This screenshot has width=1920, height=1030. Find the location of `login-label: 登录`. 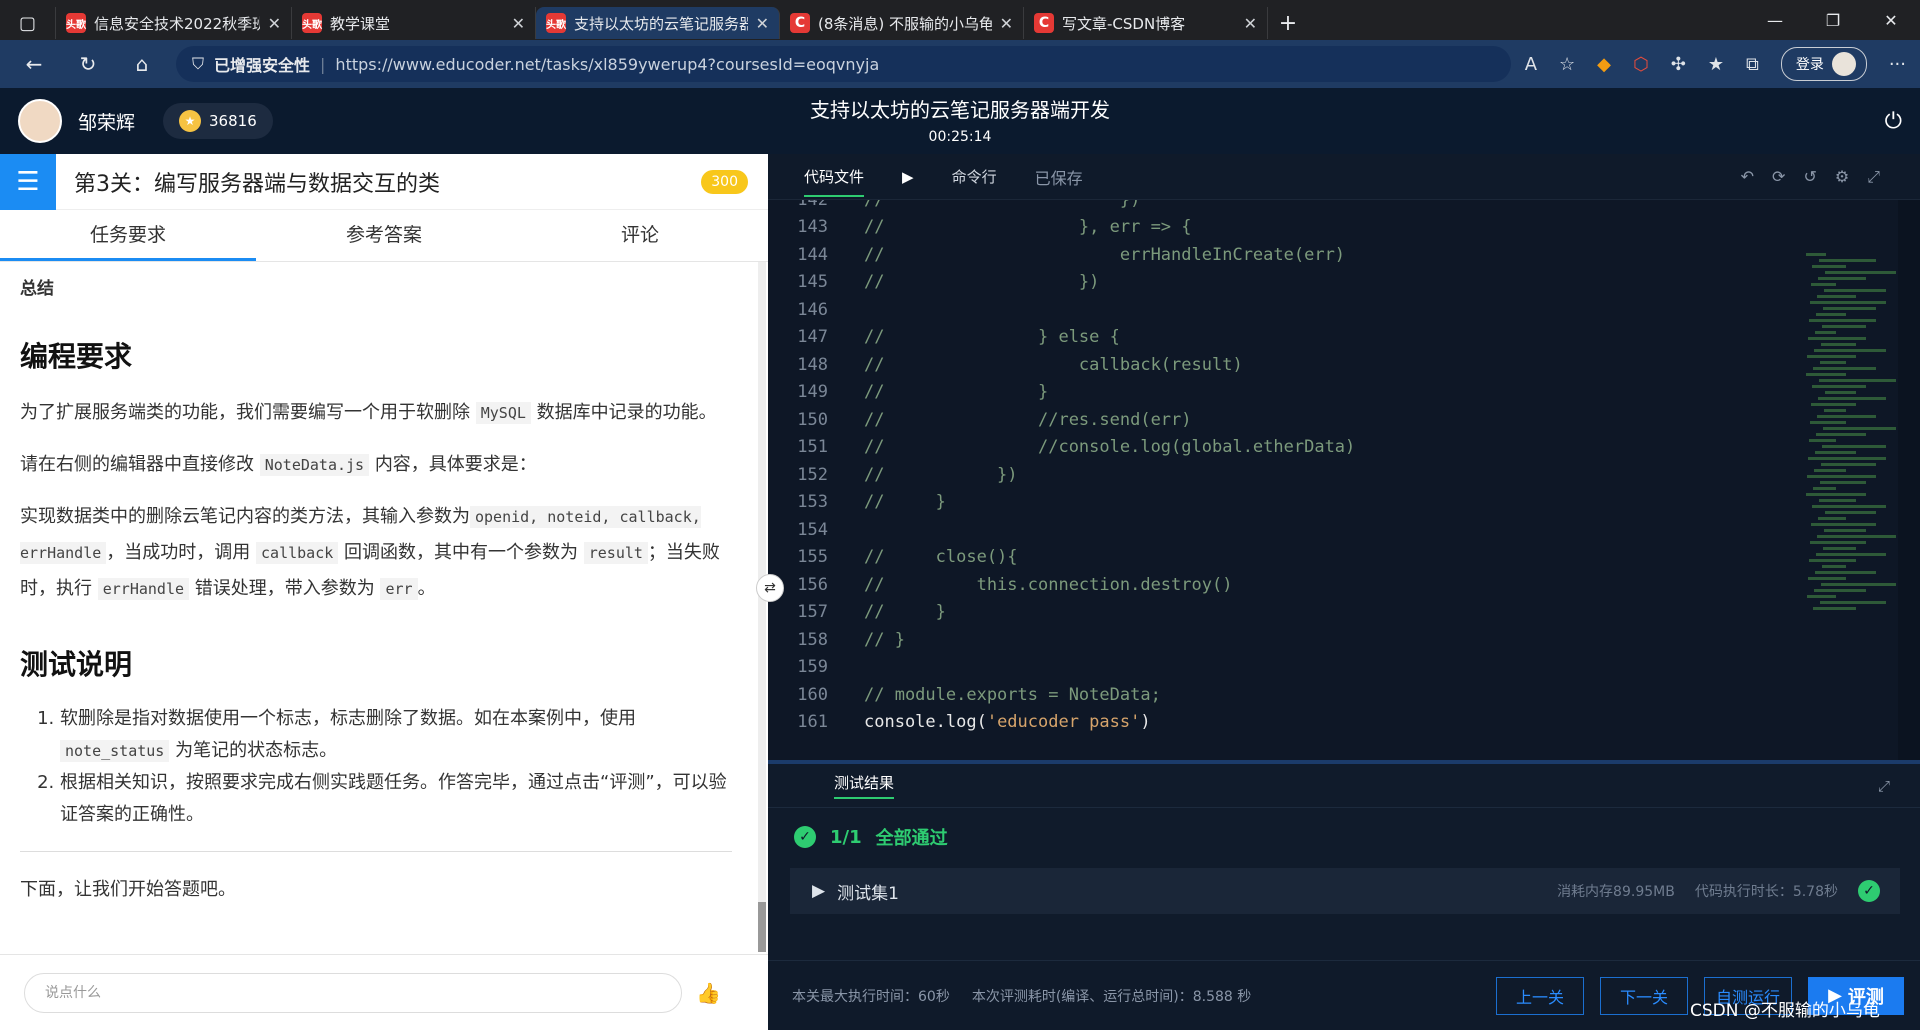

login-label: 登录 is located at coordinates (1809, 65).